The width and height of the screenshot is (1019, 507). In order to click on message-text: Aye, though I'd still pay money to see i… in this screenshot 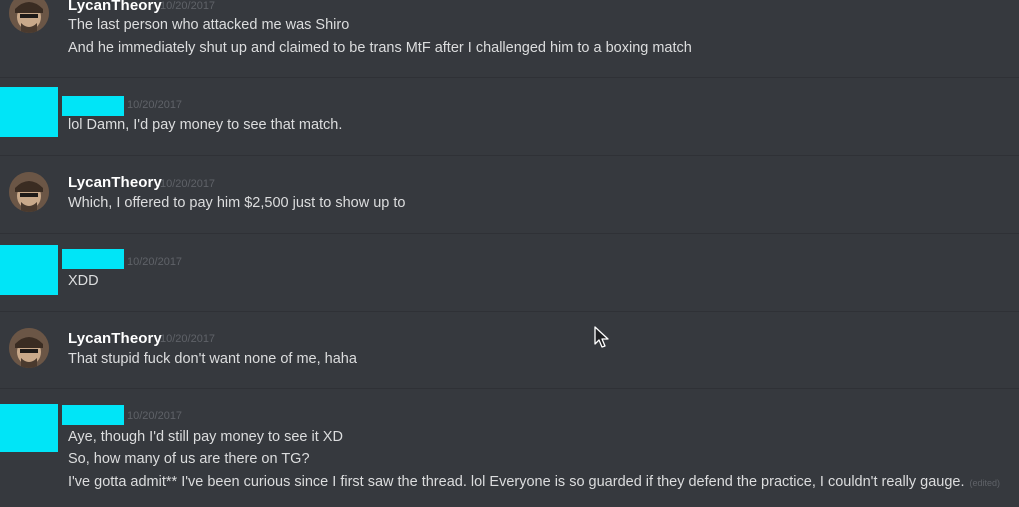, I will do `click(205, 437)`.